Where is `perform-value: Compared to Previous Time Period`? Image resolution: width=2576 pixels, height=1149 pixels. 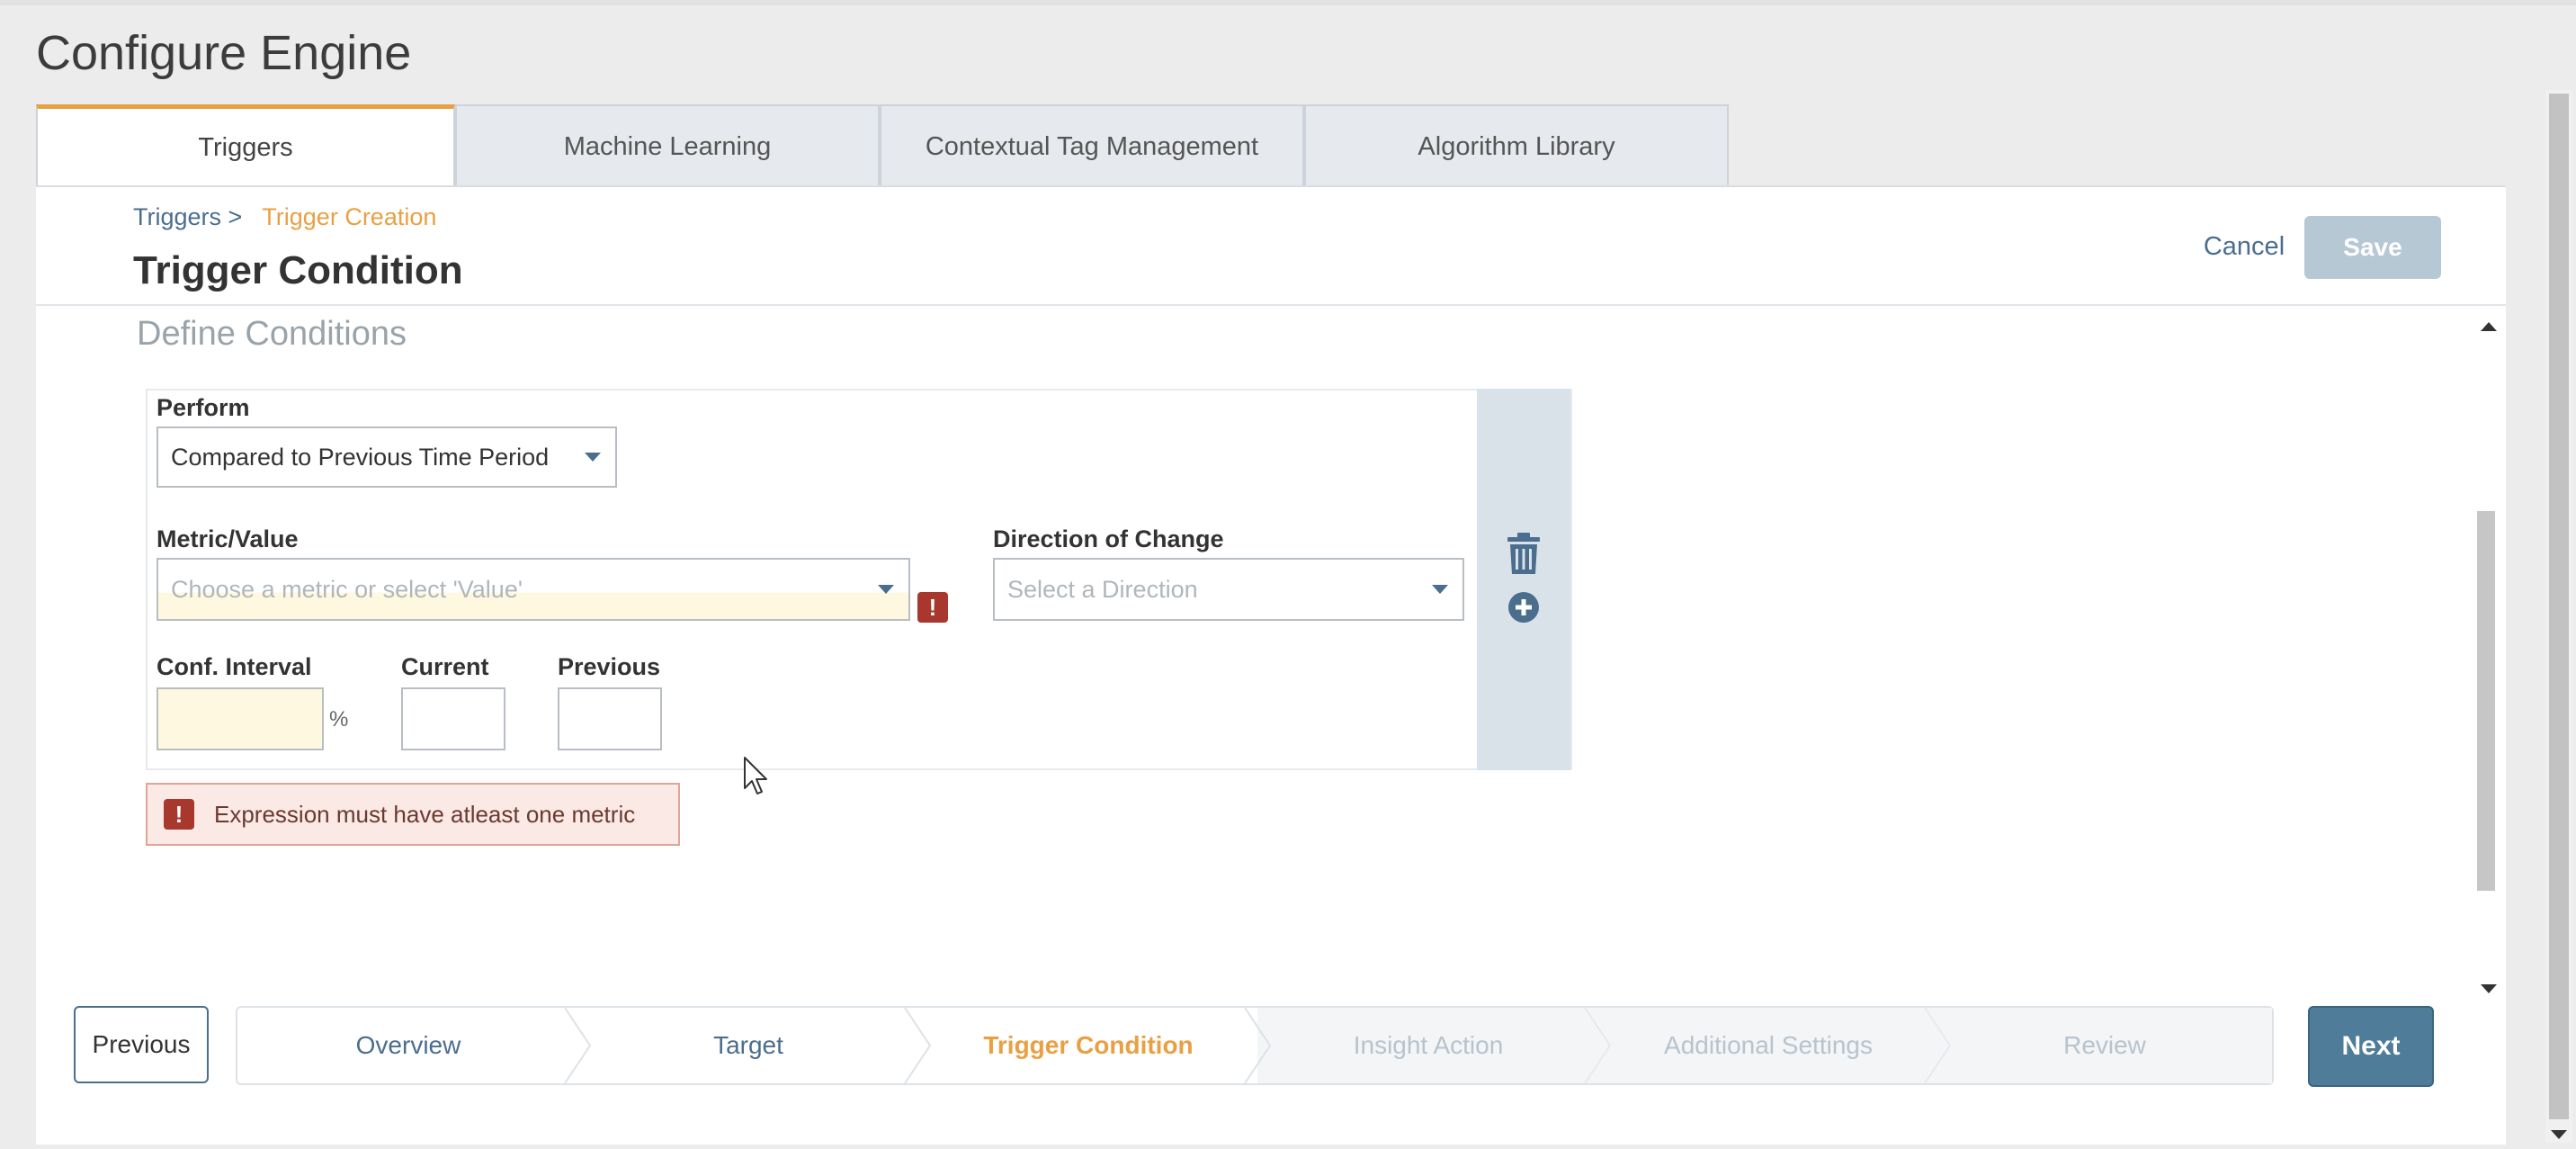
perform-value: Compared to Previous Time Period is located at coordinates (360, 457).